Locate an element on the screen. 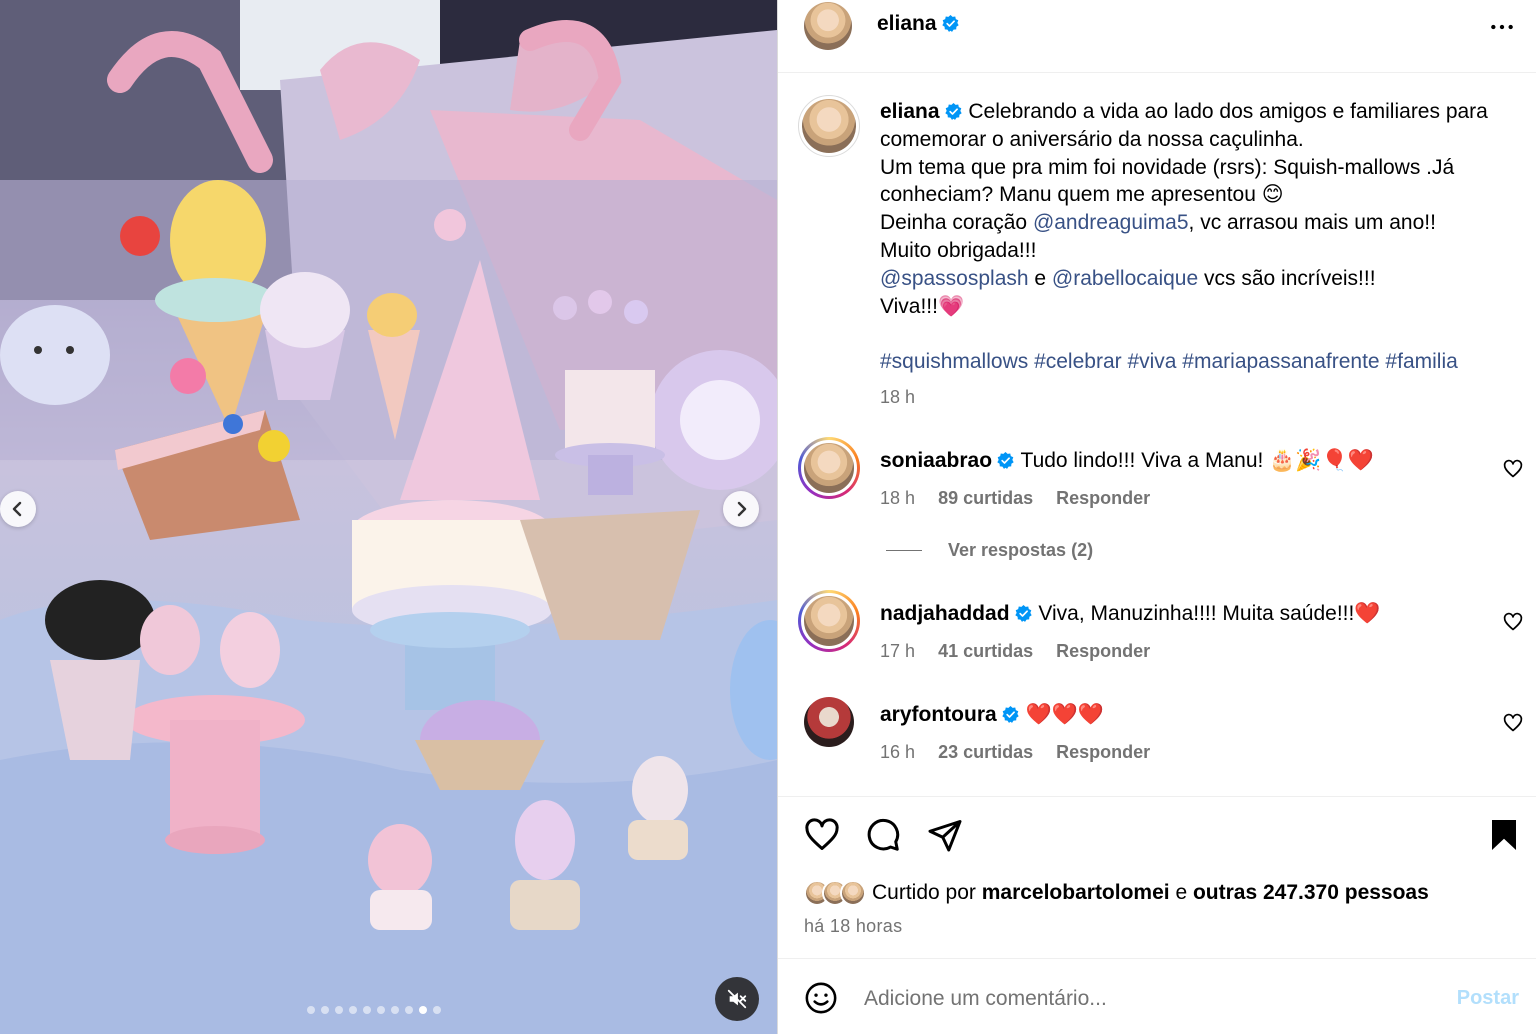 This screenshot has height=1034, width=1536. muted-speaker-icon is located at coordinates (737, 999).